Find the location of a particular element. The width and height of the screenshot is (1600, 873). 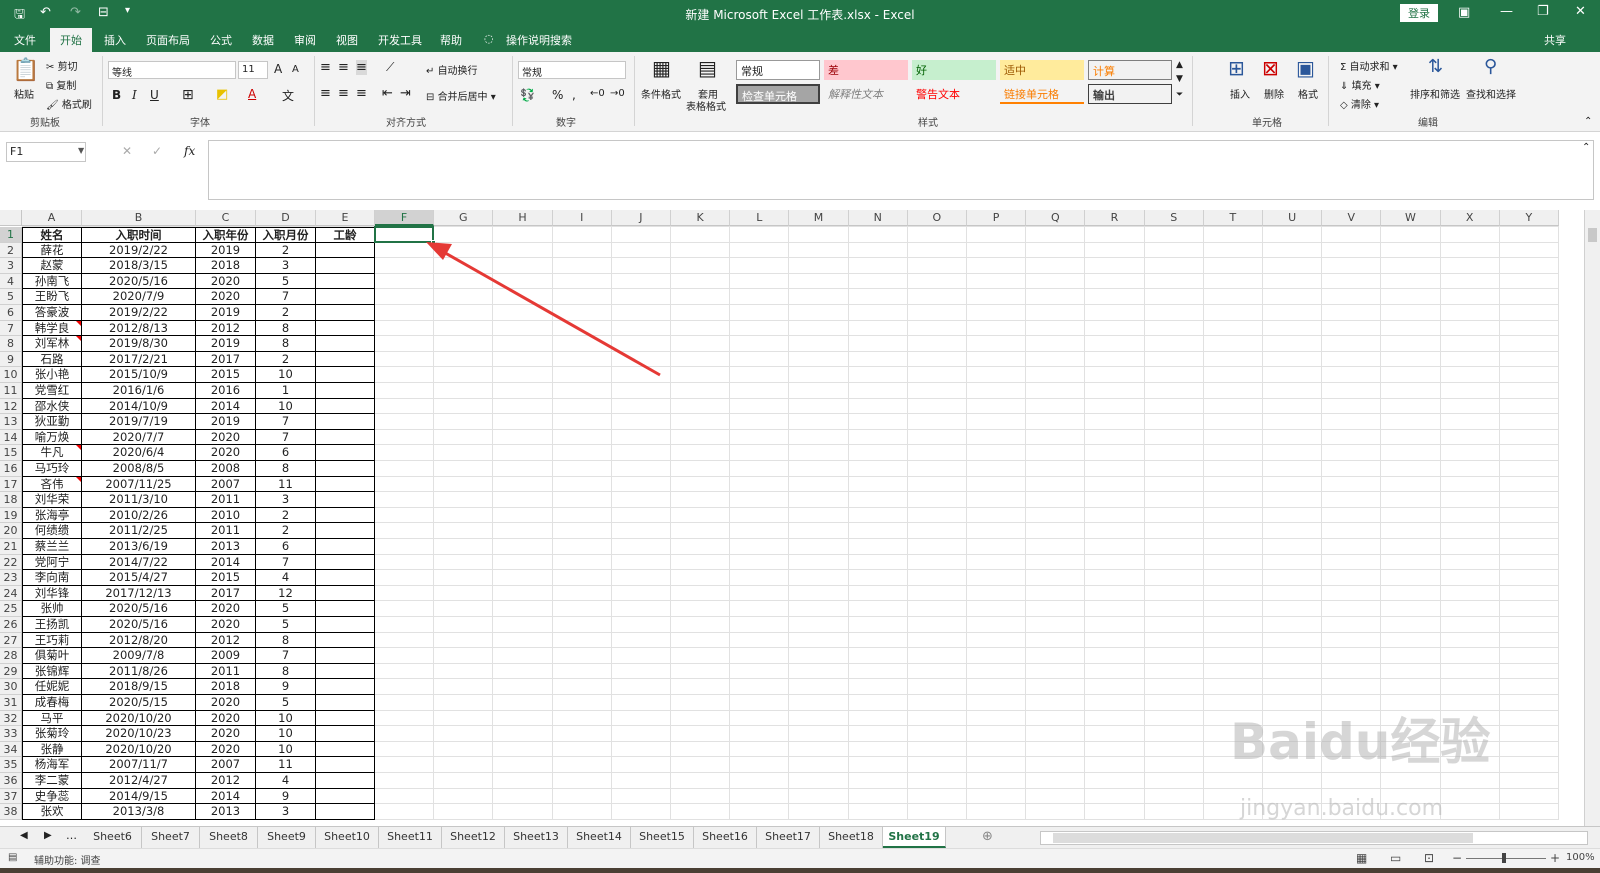

table-cell: 孙南飞 is located at coordinates (52, 281).